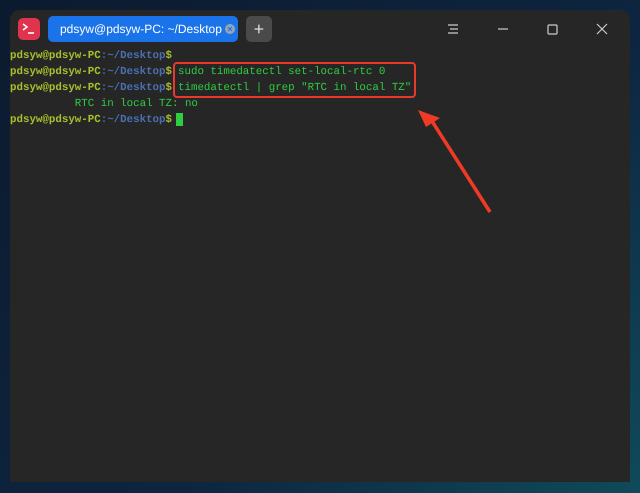 The height and width of the screenshot is (493, 640). I want to click on terminal-app-icon, so click(29, 29).